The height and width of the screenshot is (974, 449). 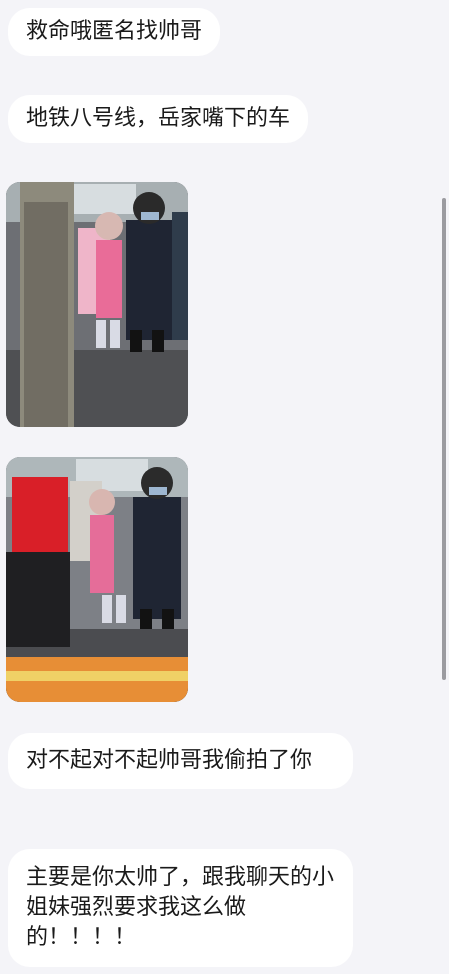 What do you see at coordinates (444, 439) in the screenshot?
I see `scrollbar` at bounding box center [444, 439].